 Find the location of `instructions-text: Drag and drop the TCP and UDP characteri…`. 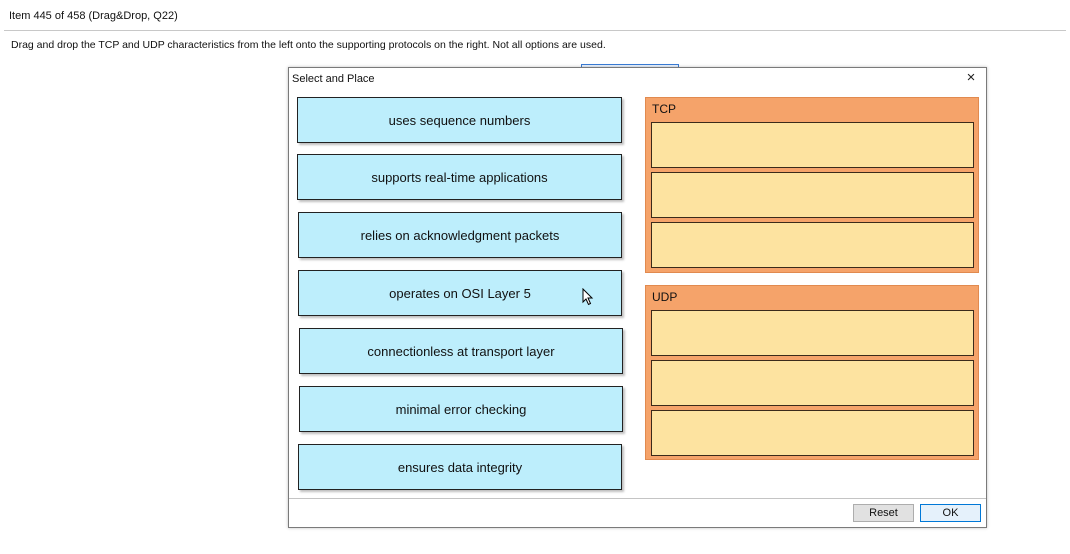

instructions-text: Drag and drop the TCP and UDP characteri… is located at coordinates (308, 45).